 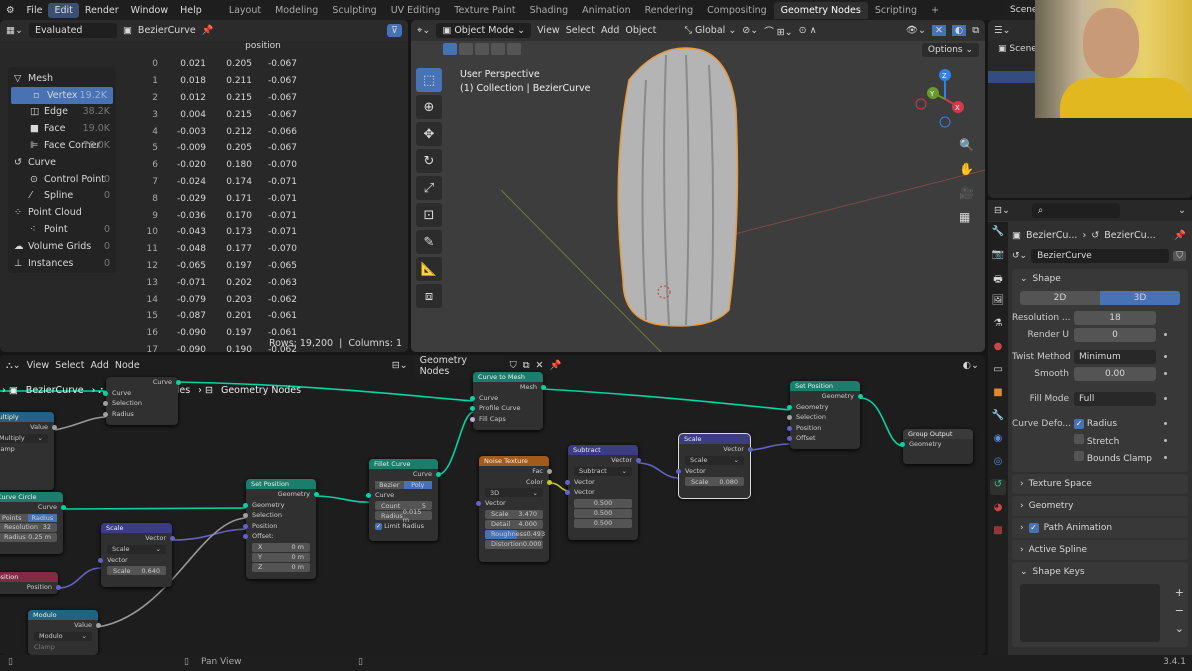 I want to click on evaluation-mode-dropdown: Evaluated, so click(x=72, y=30).